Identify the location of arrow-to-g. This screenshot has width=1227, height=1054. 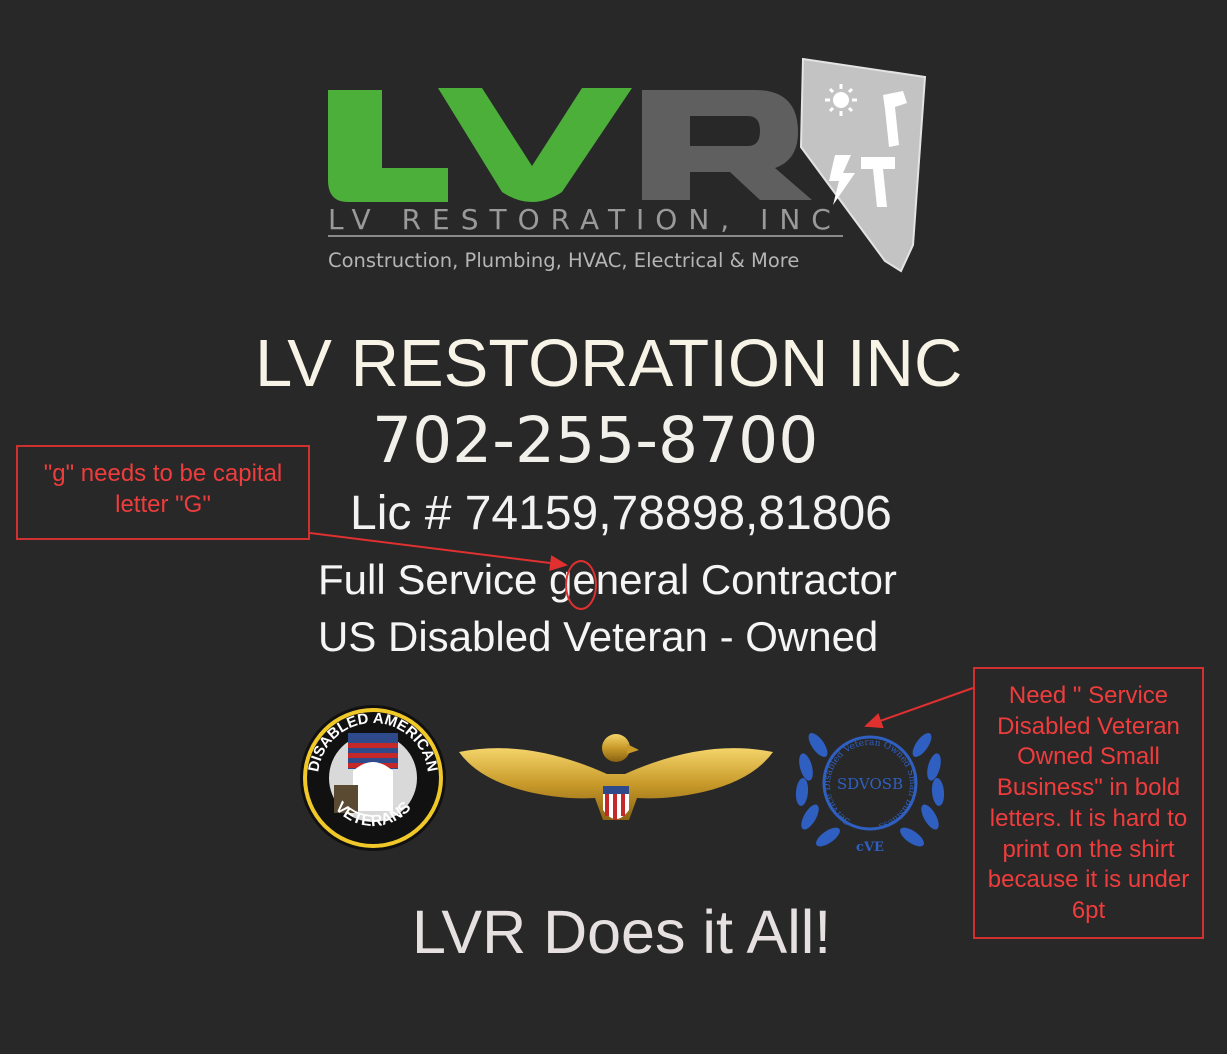
(438, 551).